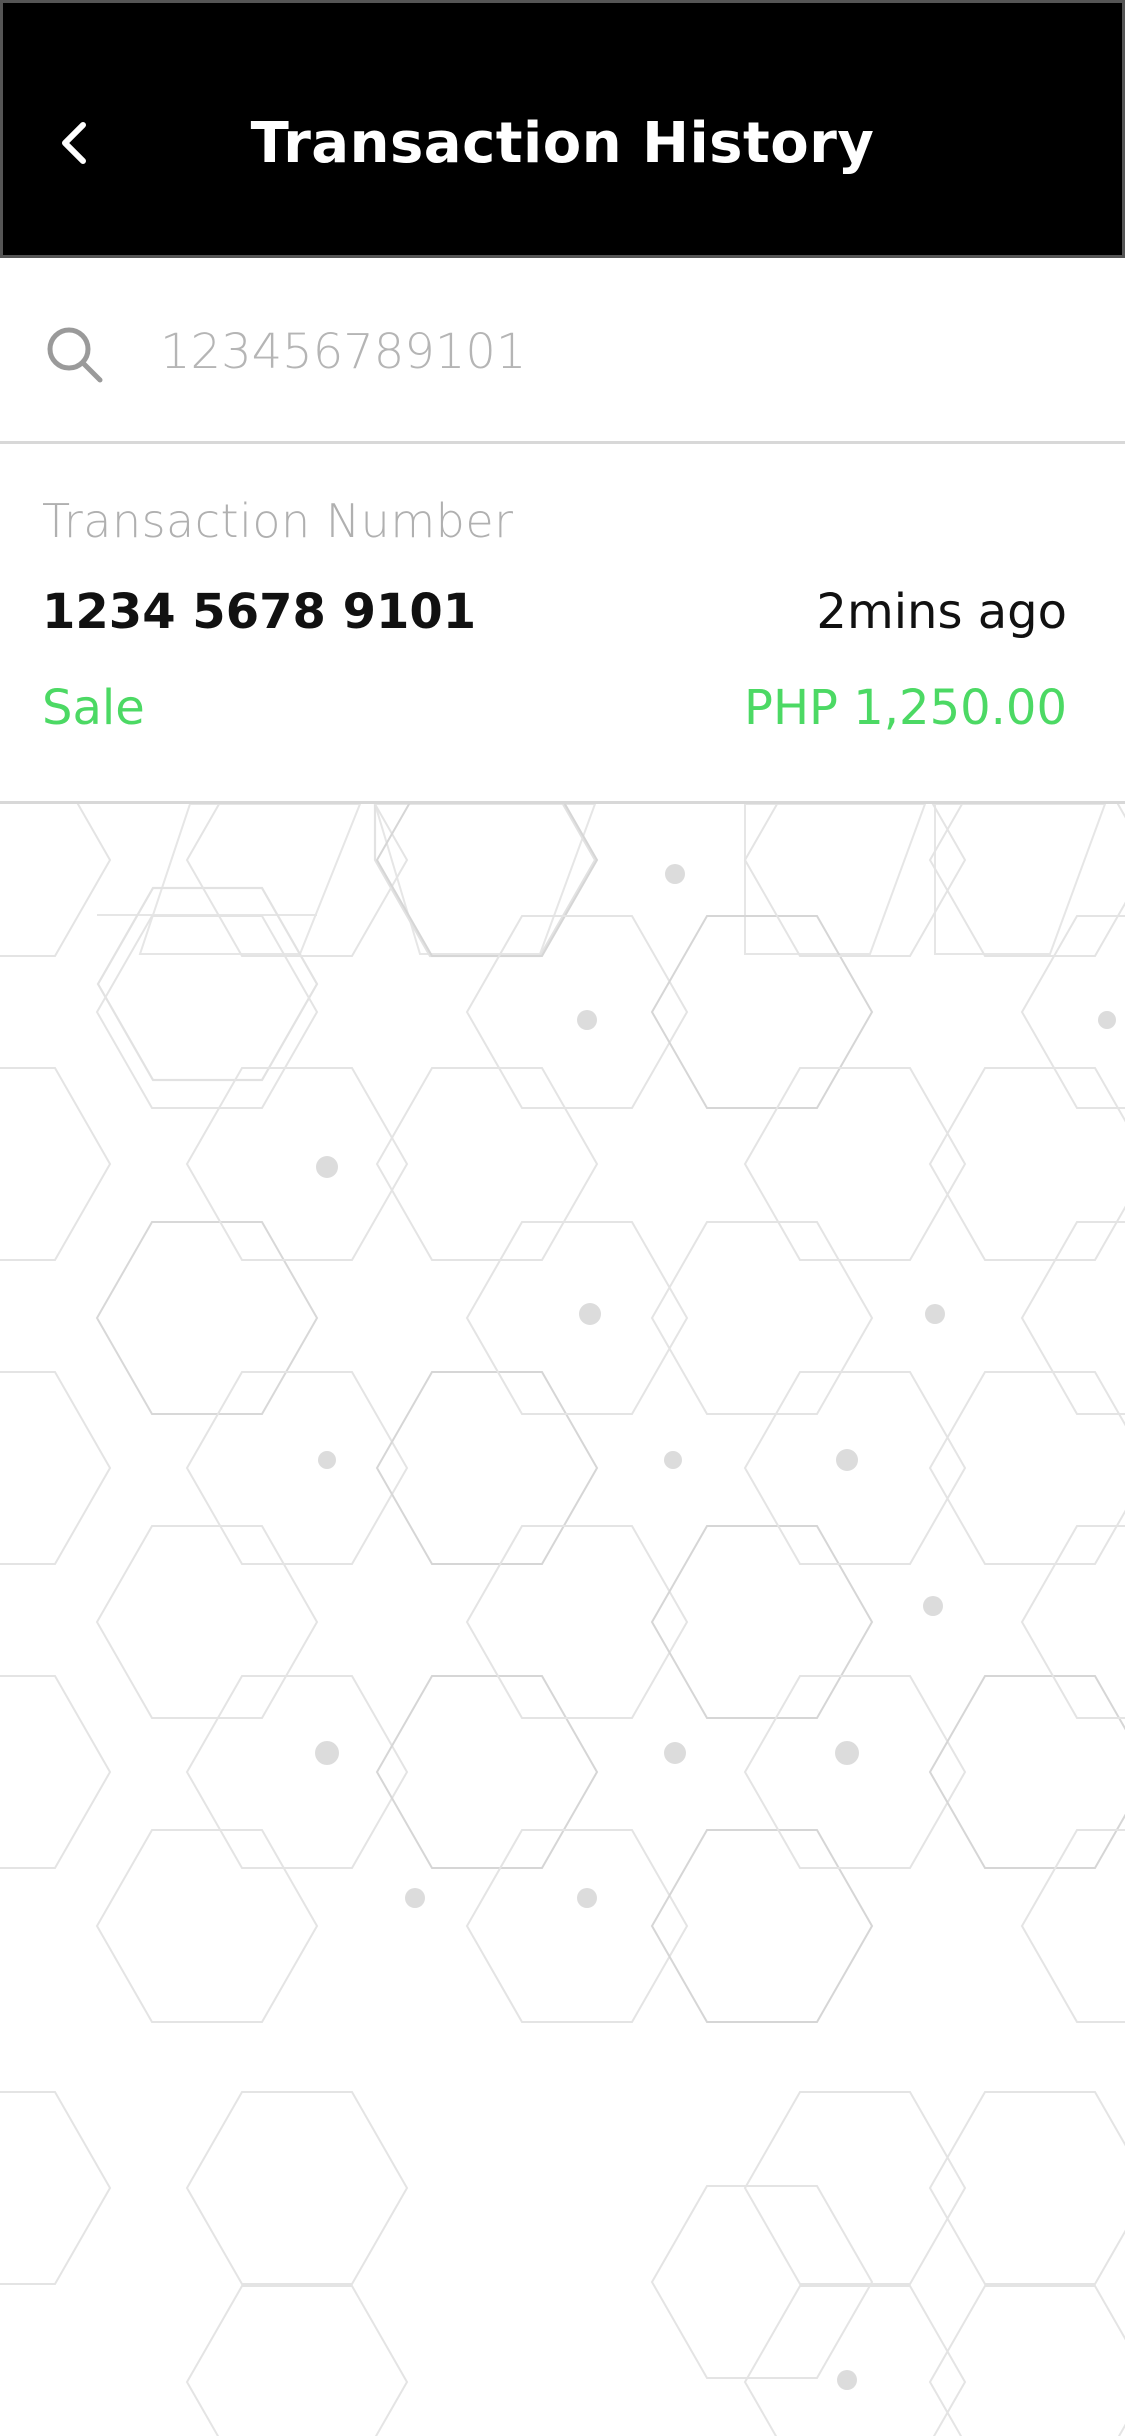  Describe the element at coordinates (75, 355) in the screenshot. I see `search-icon` at that location.